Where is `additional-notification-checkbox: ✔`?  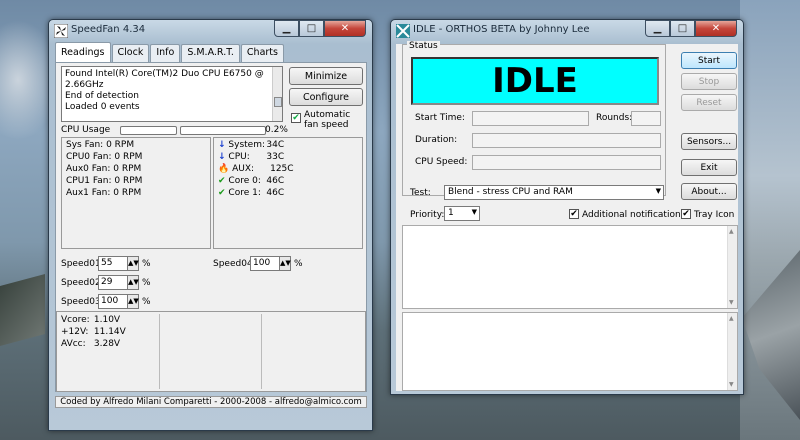 additional-notification-checkbox: ✔ is located at coordinates (574, 214).